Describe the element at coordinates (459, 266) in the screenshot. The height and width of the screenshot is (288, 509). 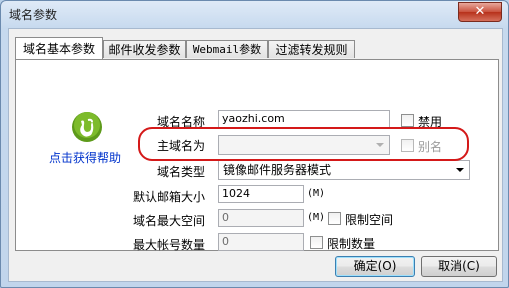
I see `cancel-button: 取消(C)` at that location.